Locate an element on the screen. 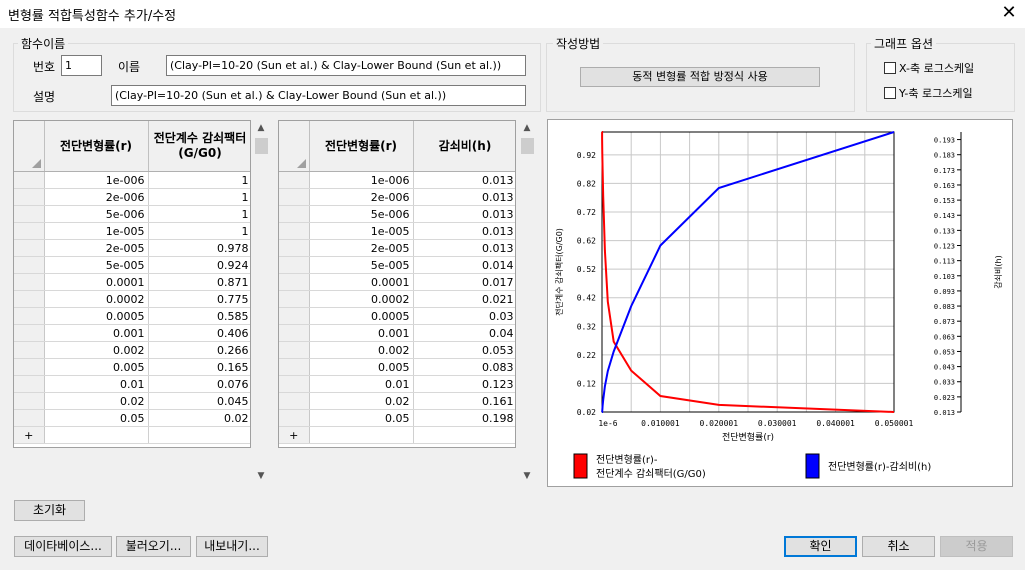 Image resolution: width=1025 pixels, height=570 pixels. y-log-scale-checkbox is located at coordinates (890, 93).